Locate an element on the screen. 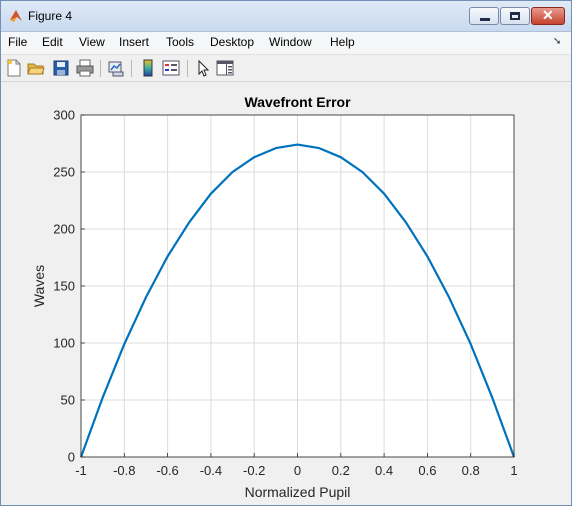 The image size is (572, 506). maximize-button is located at coordinates (515, 16).